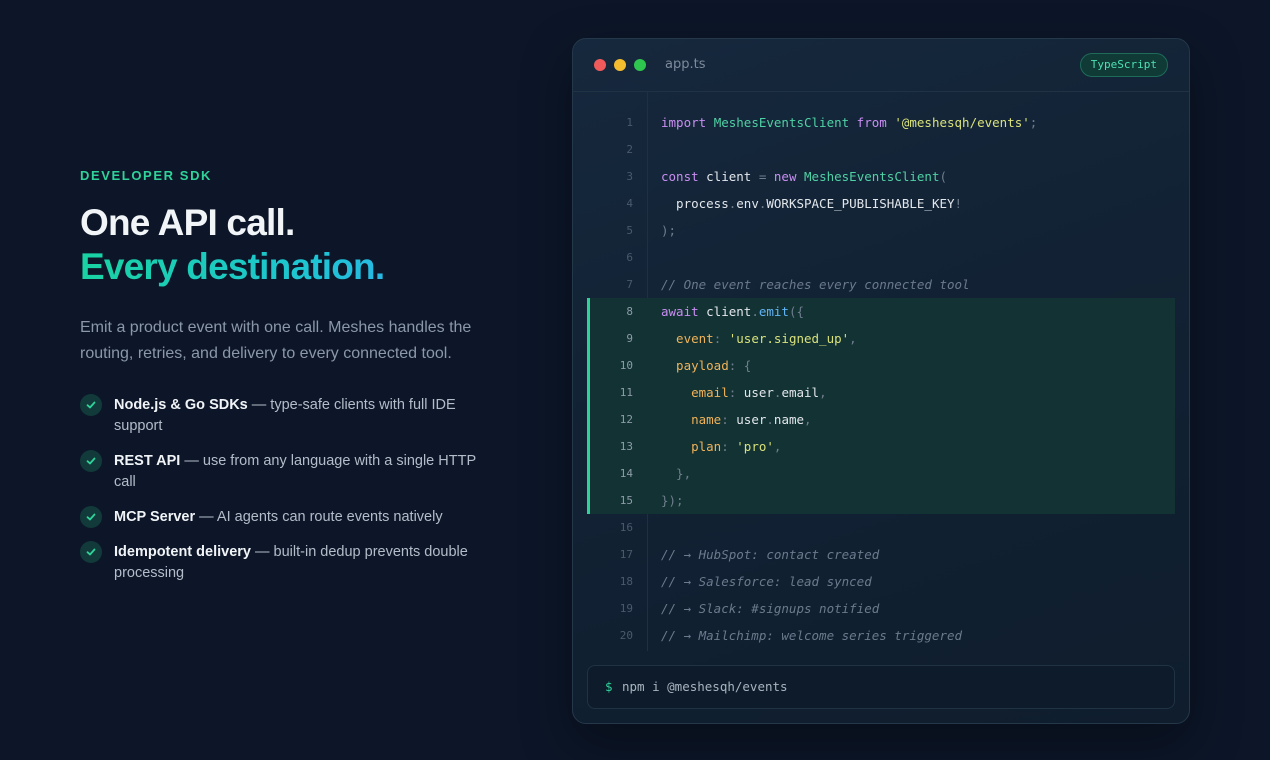 The height and width of the screenshot is (760, 1270). Describe the element at coordinates (640, 65) in the screenshot. I see `maximize-dot-icon` at that location.